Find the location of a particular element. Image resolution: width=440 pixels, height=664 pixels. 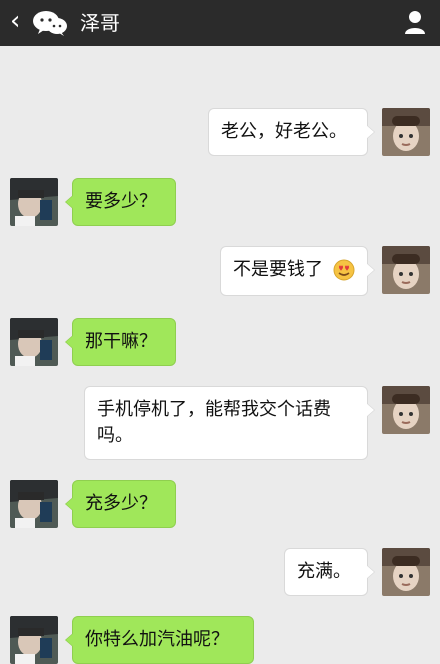

message-text: 不是要钱了 is located at coordinates (278, 269).